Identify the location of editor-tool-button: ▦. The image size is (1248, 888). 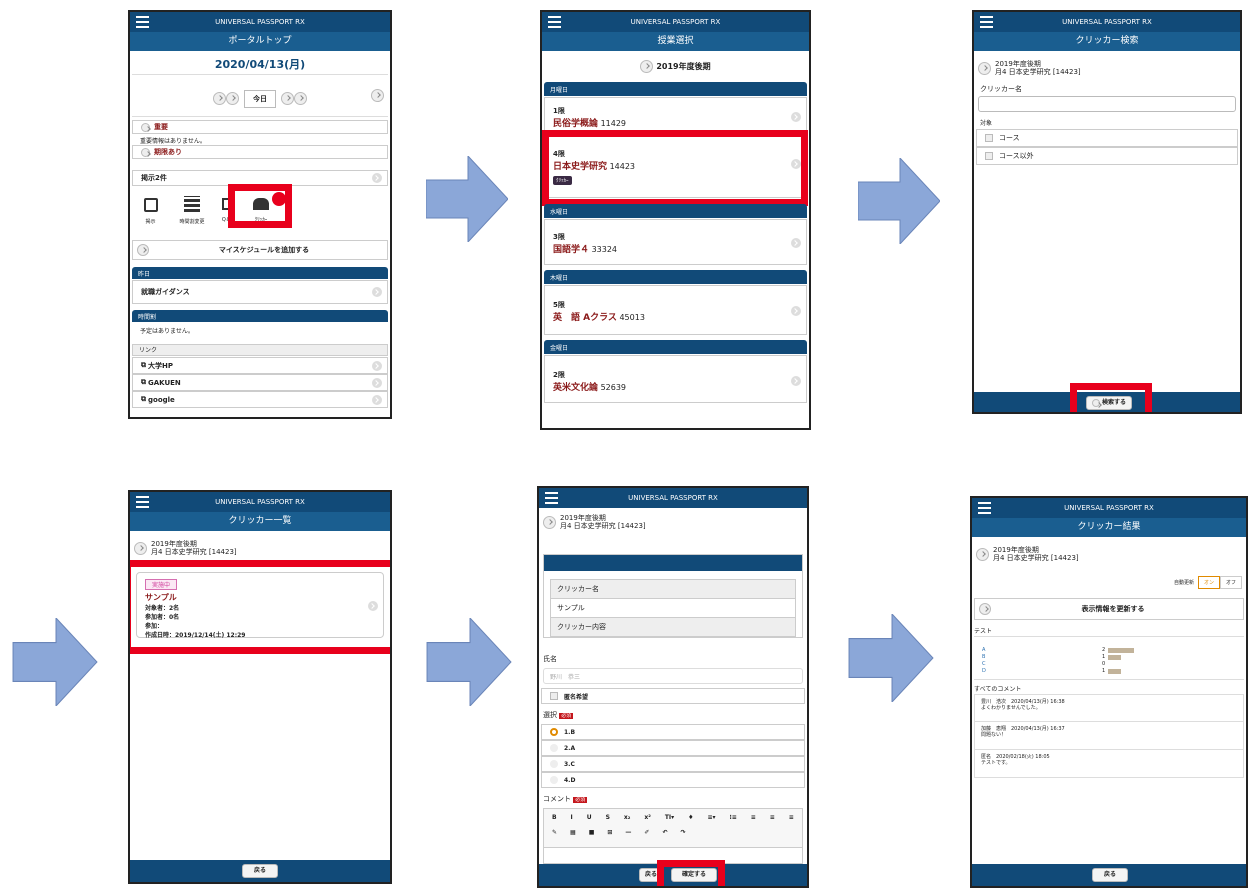
(573, 832).